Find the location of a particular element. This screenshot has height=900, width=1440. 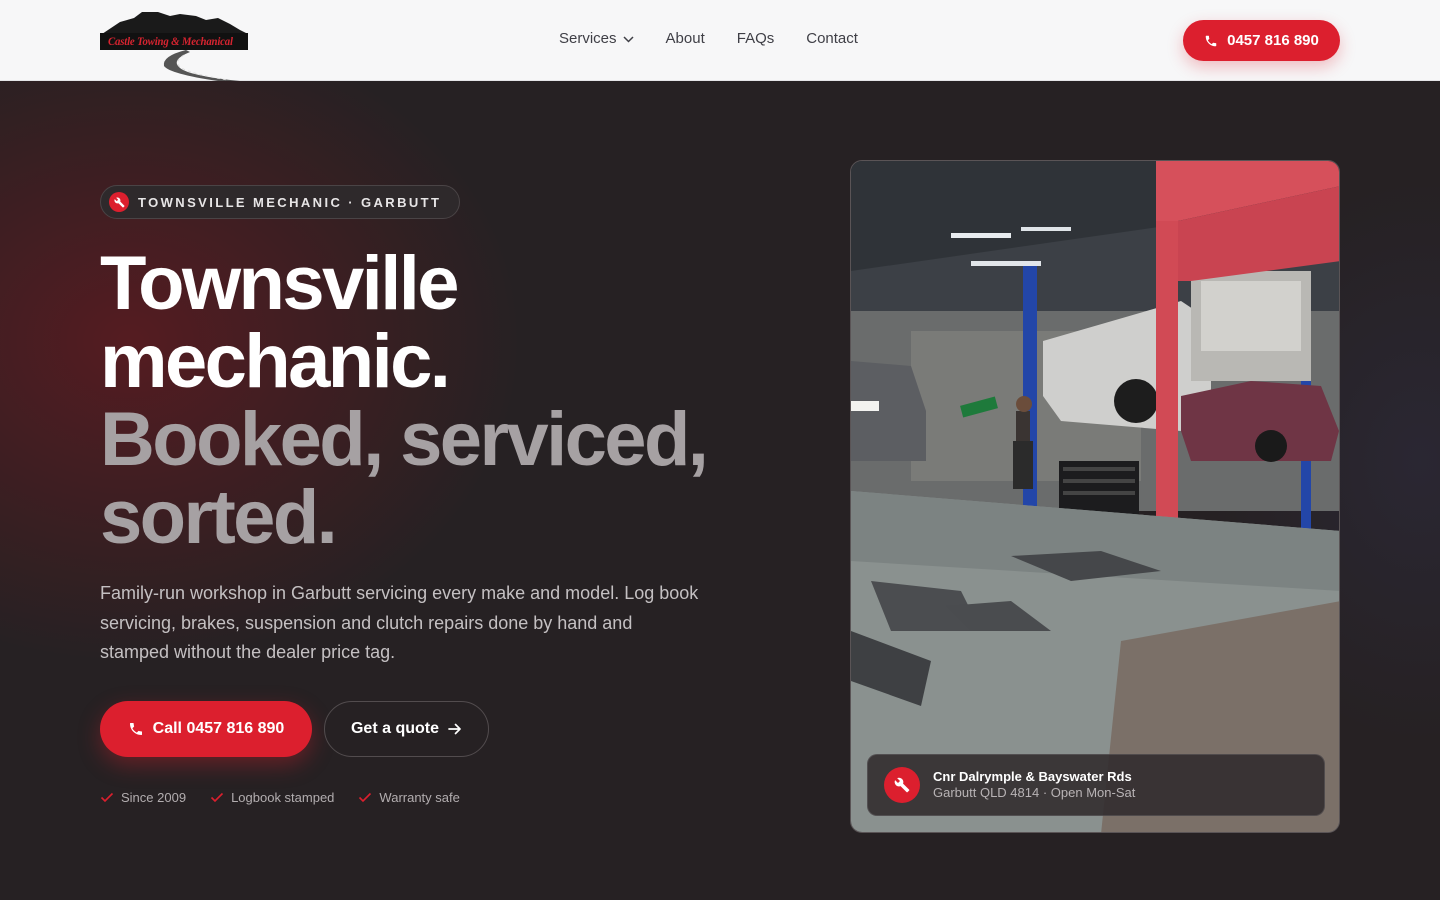

trust-checks: Since 2009 Logbook stamped Warranty safe is located at coordinates (292, 797).